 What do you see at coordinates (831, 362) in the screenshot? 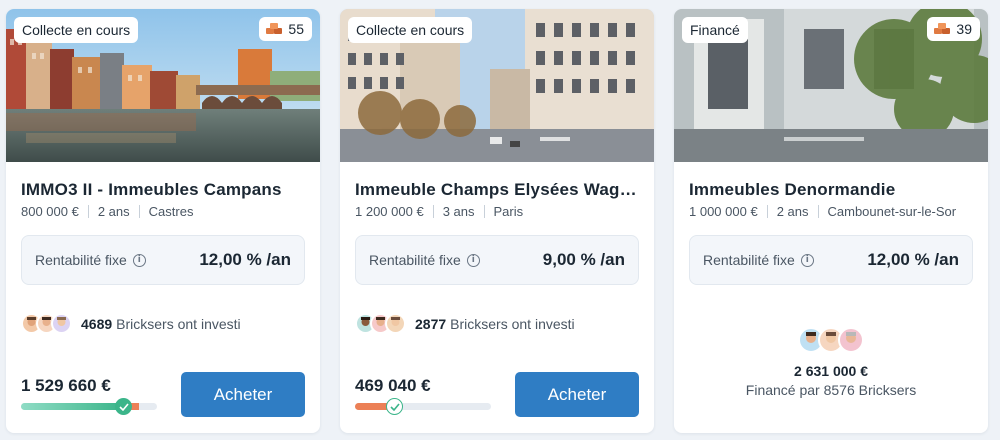
I see `funded-summary: 2 631 000 € Financé par 8576 Bricksers` at bounding box center [831, 362].